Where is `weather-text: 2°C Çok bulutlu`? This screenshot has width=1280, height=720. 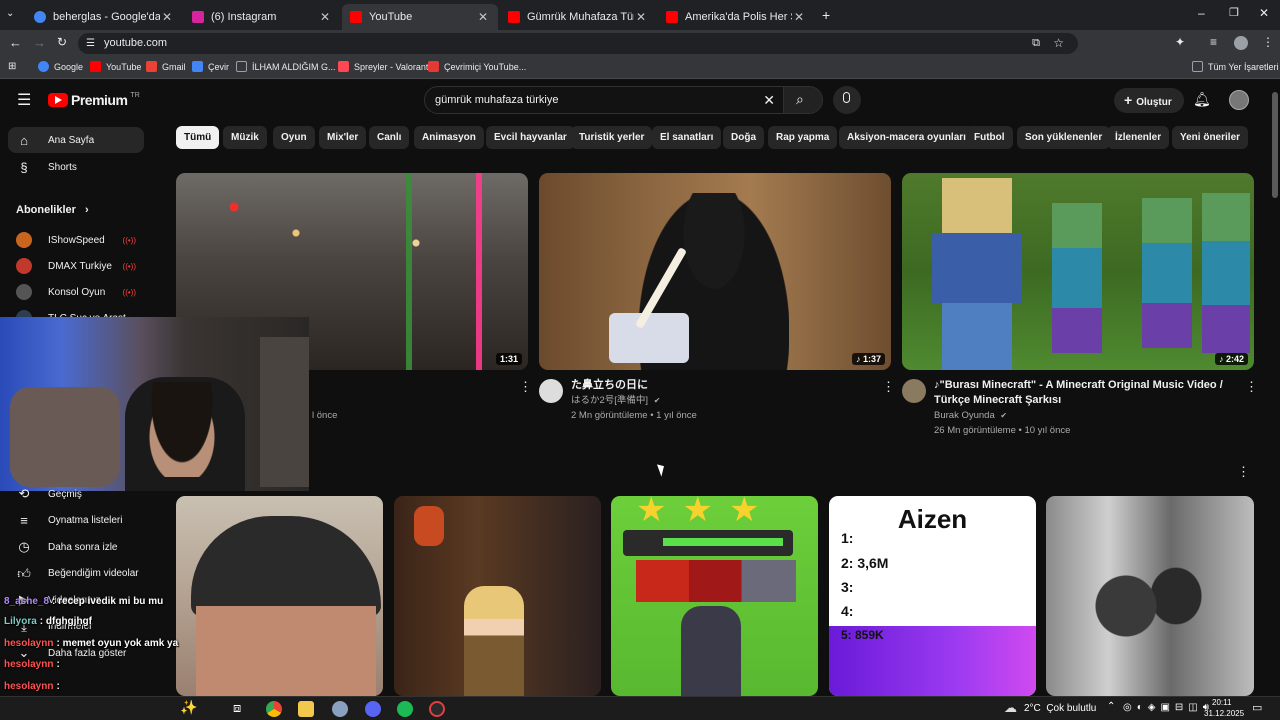 weather-text: 2°C Çok bulutlu is located at coordinates (1060, 708).